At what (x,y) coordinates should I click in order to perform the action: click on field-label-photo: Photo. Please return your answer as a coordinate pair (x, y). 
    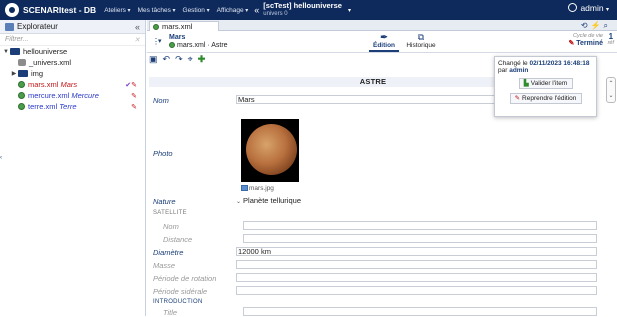
    Looking at the image, I should click on (163, 153).